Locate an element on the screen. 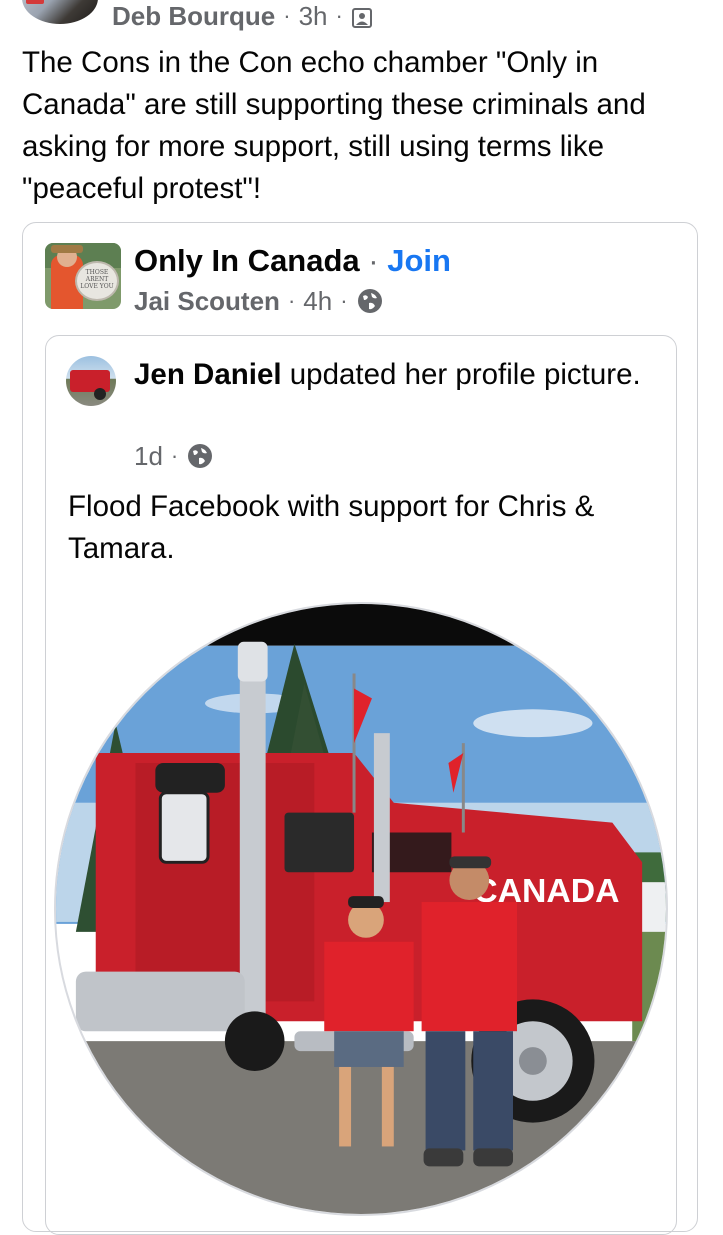 The width and height of the screenshot is (723, 1235). author-name: Deb Bourque is located at coordinates (193, 16).